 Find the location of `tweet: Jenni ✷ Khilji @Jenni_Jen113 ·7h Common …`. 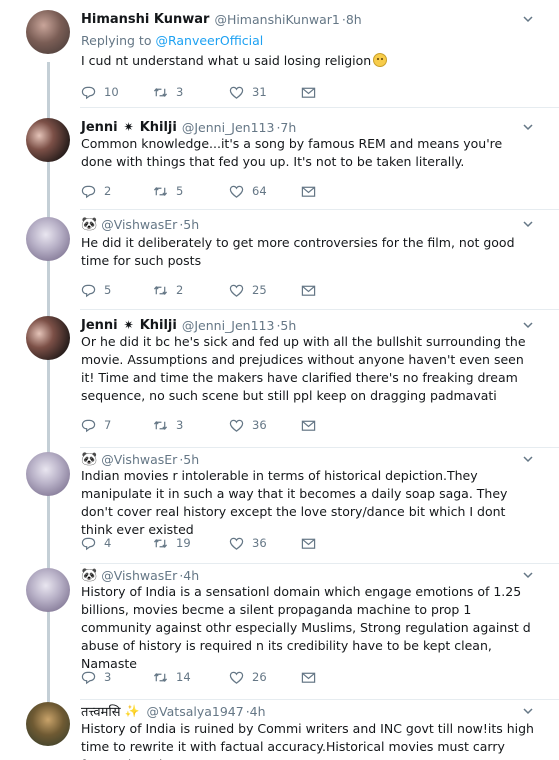

tweet: Jenni ✷ Khilji @Jenni_Jen113 ·7h Common … is located at coordinates (279, 159).